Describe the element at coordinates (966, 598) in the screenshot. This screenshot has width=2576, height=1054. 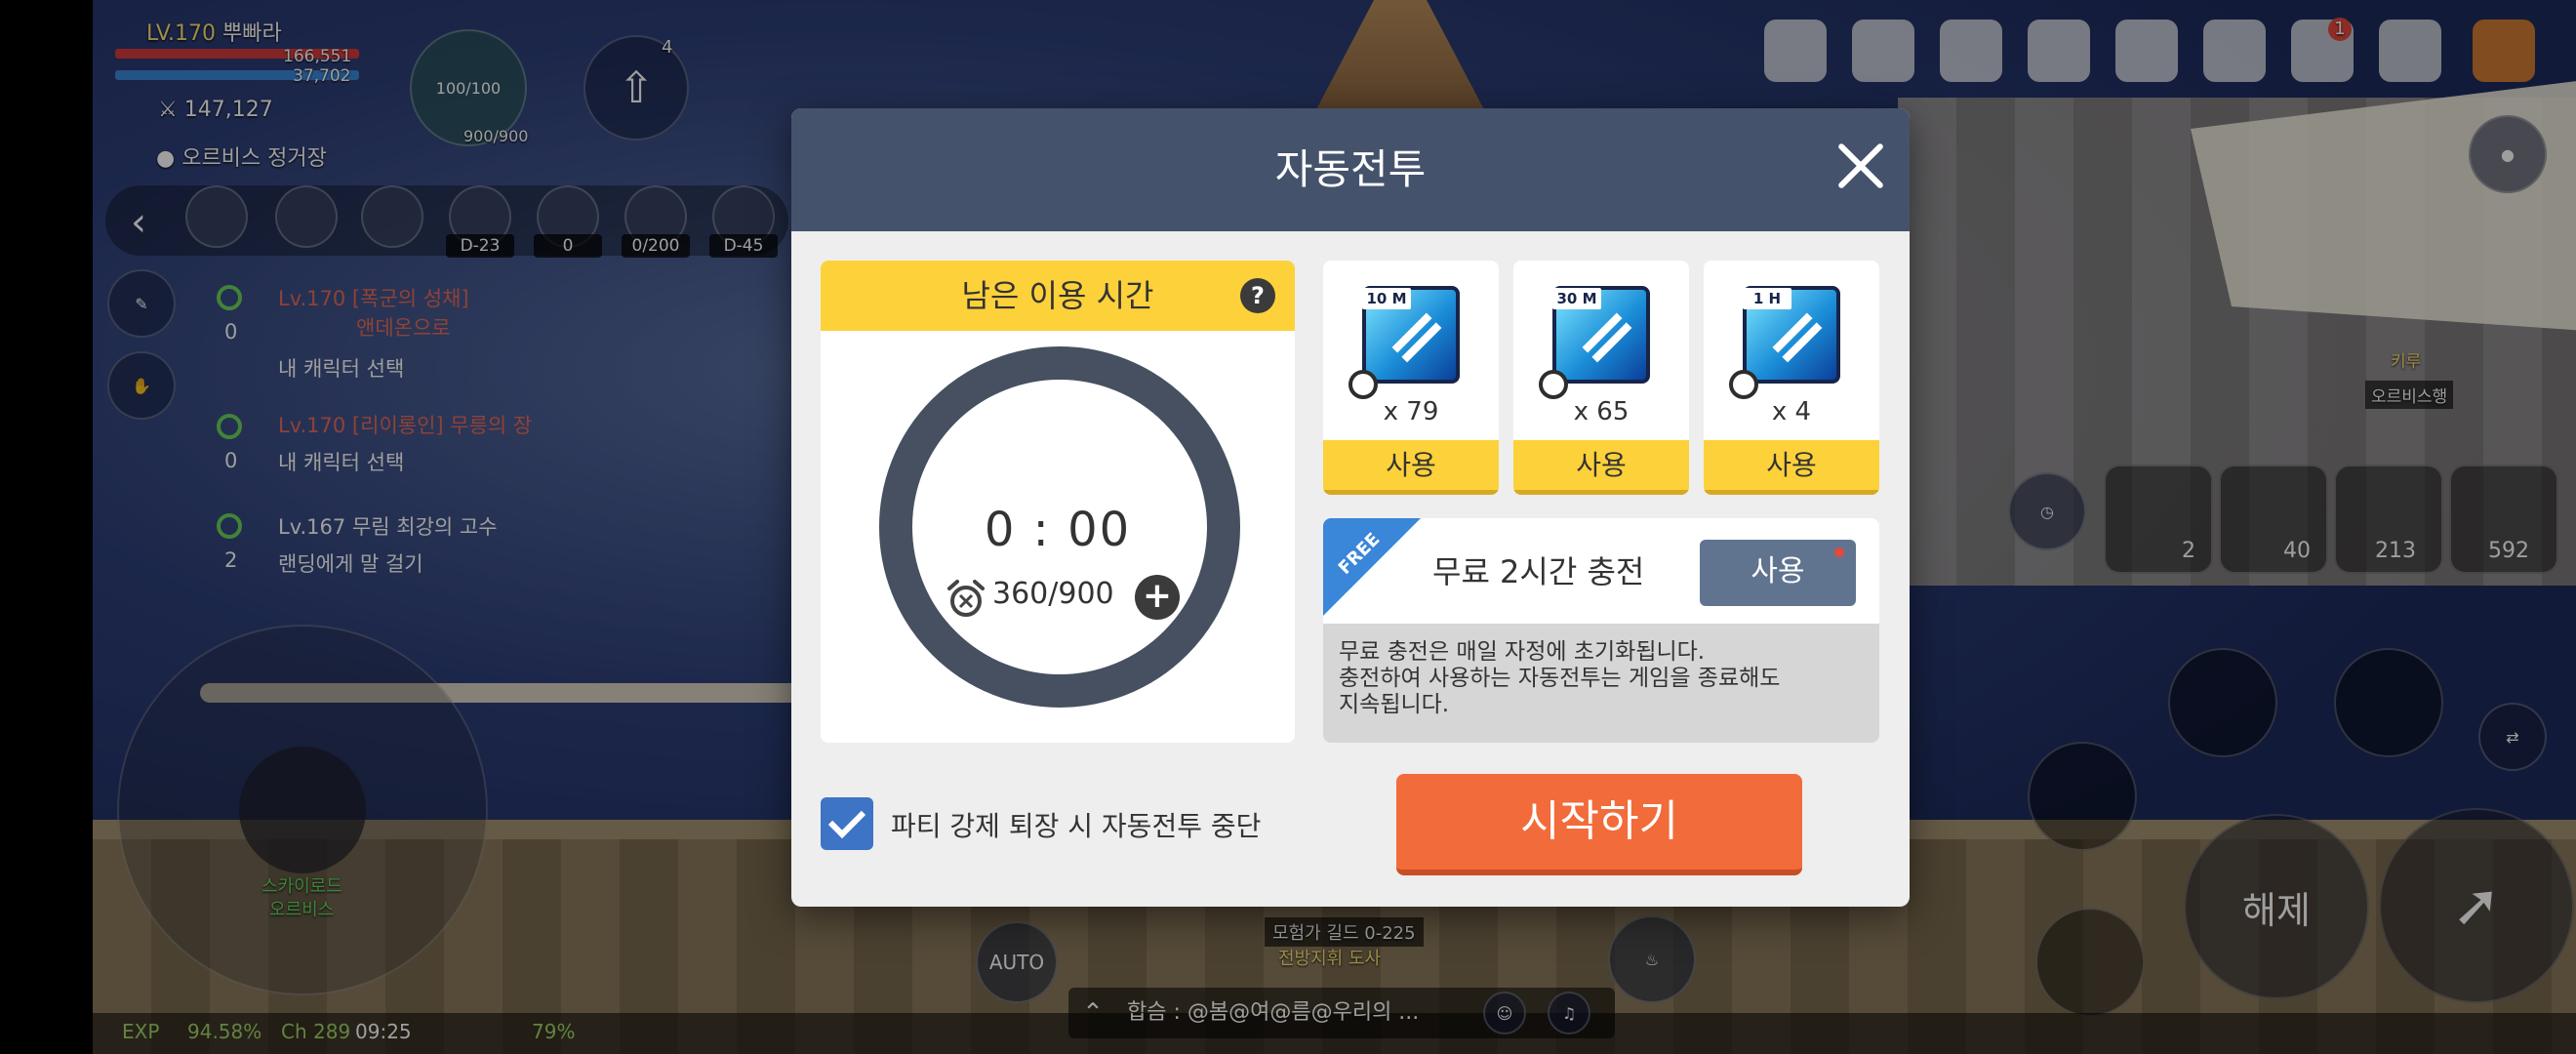
I see `alarm-clock-icon` at that location.